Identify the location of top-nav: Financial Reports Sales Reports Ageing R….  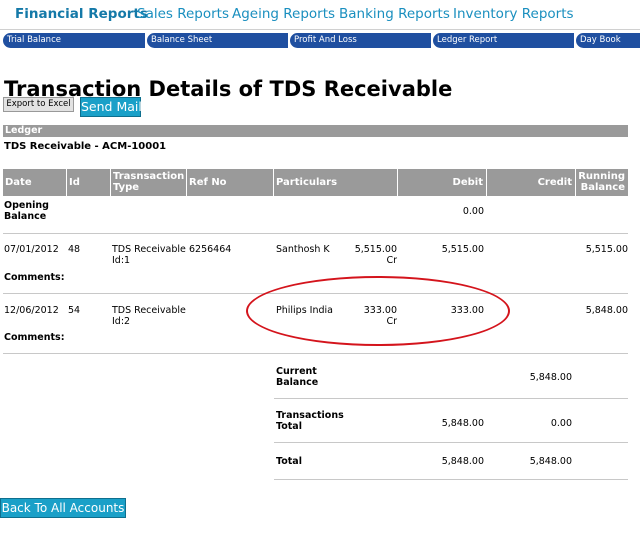
(320, 15).